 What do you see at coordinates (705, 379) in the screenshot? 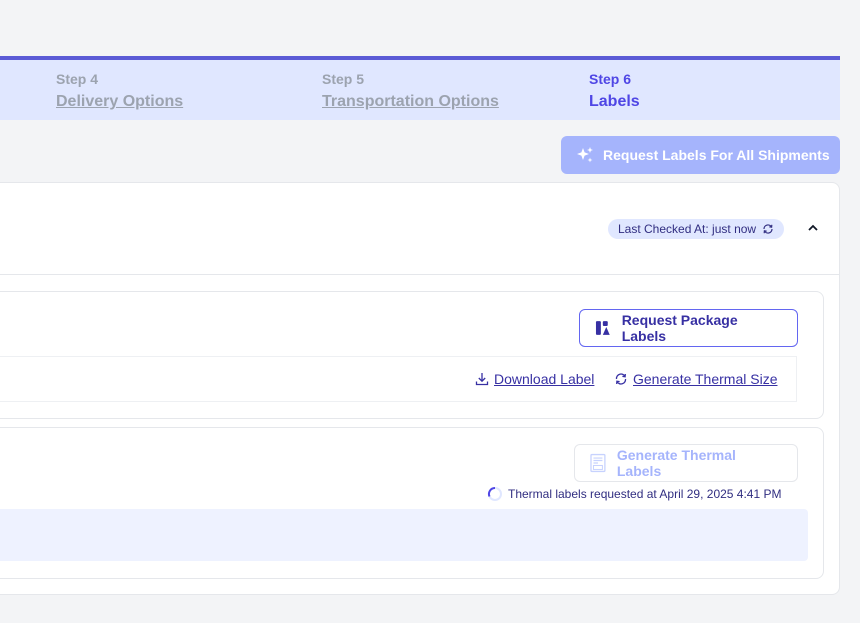
I see `generate-thermal-size-text: Generate Thermal Size` at bounding box center [705, 379].